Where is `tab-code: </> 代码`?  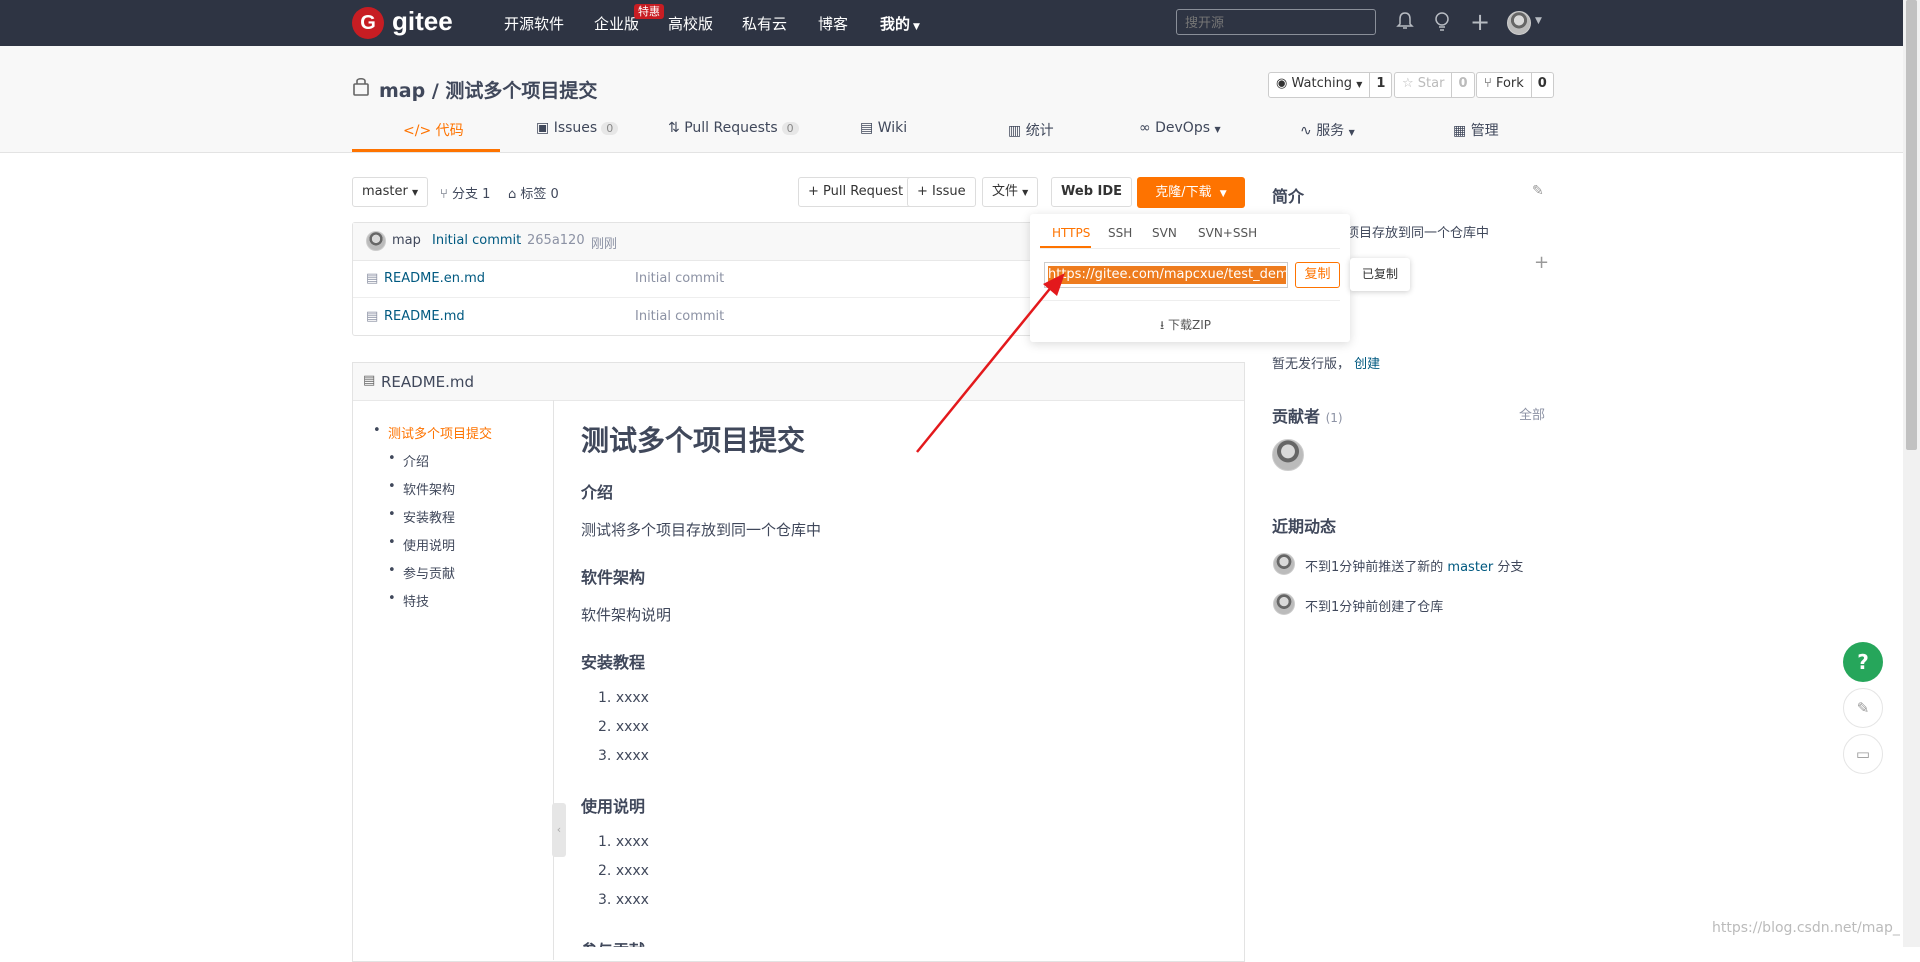 tab-code: </> 代码 is located at coordinates (433, 130).